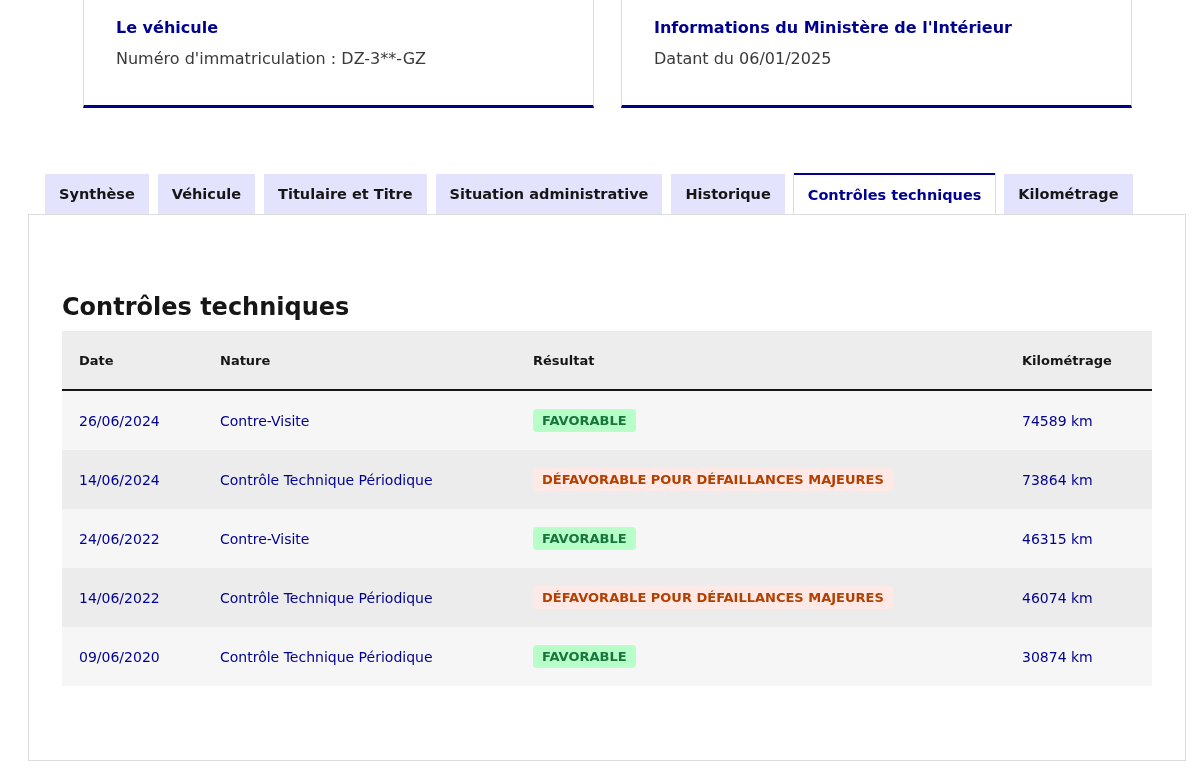 The height and width of the screenshot is (781, 1200). I want to click on mileage-cell-text: 74589 km, so click(1057, 420).